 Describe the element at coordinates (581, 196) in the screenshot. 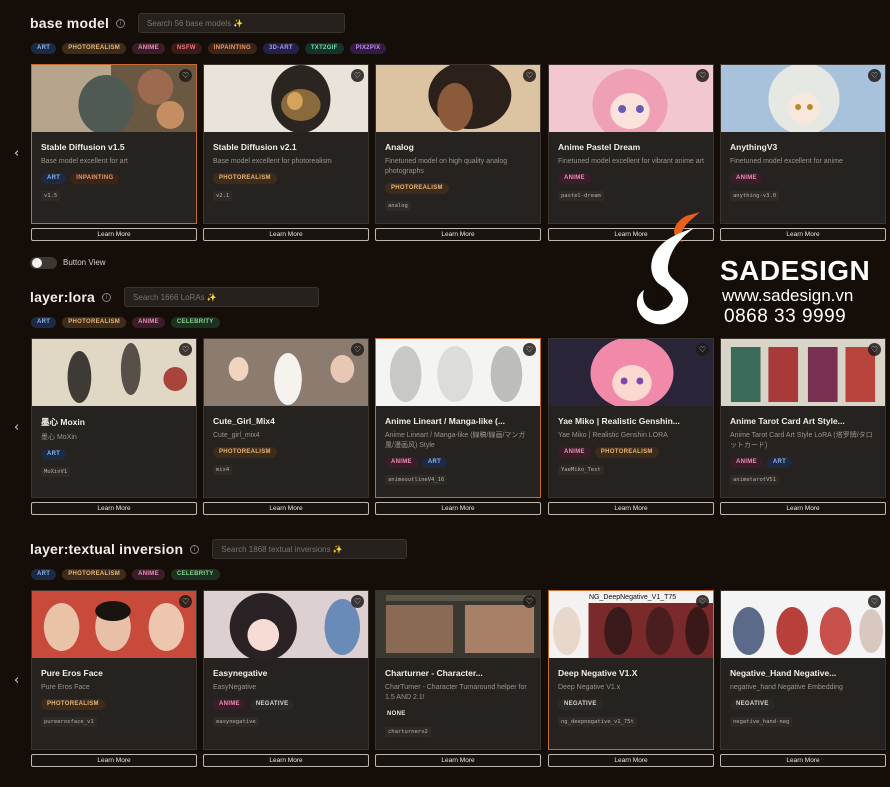

I see `model-id: pastel-dream` at that location.